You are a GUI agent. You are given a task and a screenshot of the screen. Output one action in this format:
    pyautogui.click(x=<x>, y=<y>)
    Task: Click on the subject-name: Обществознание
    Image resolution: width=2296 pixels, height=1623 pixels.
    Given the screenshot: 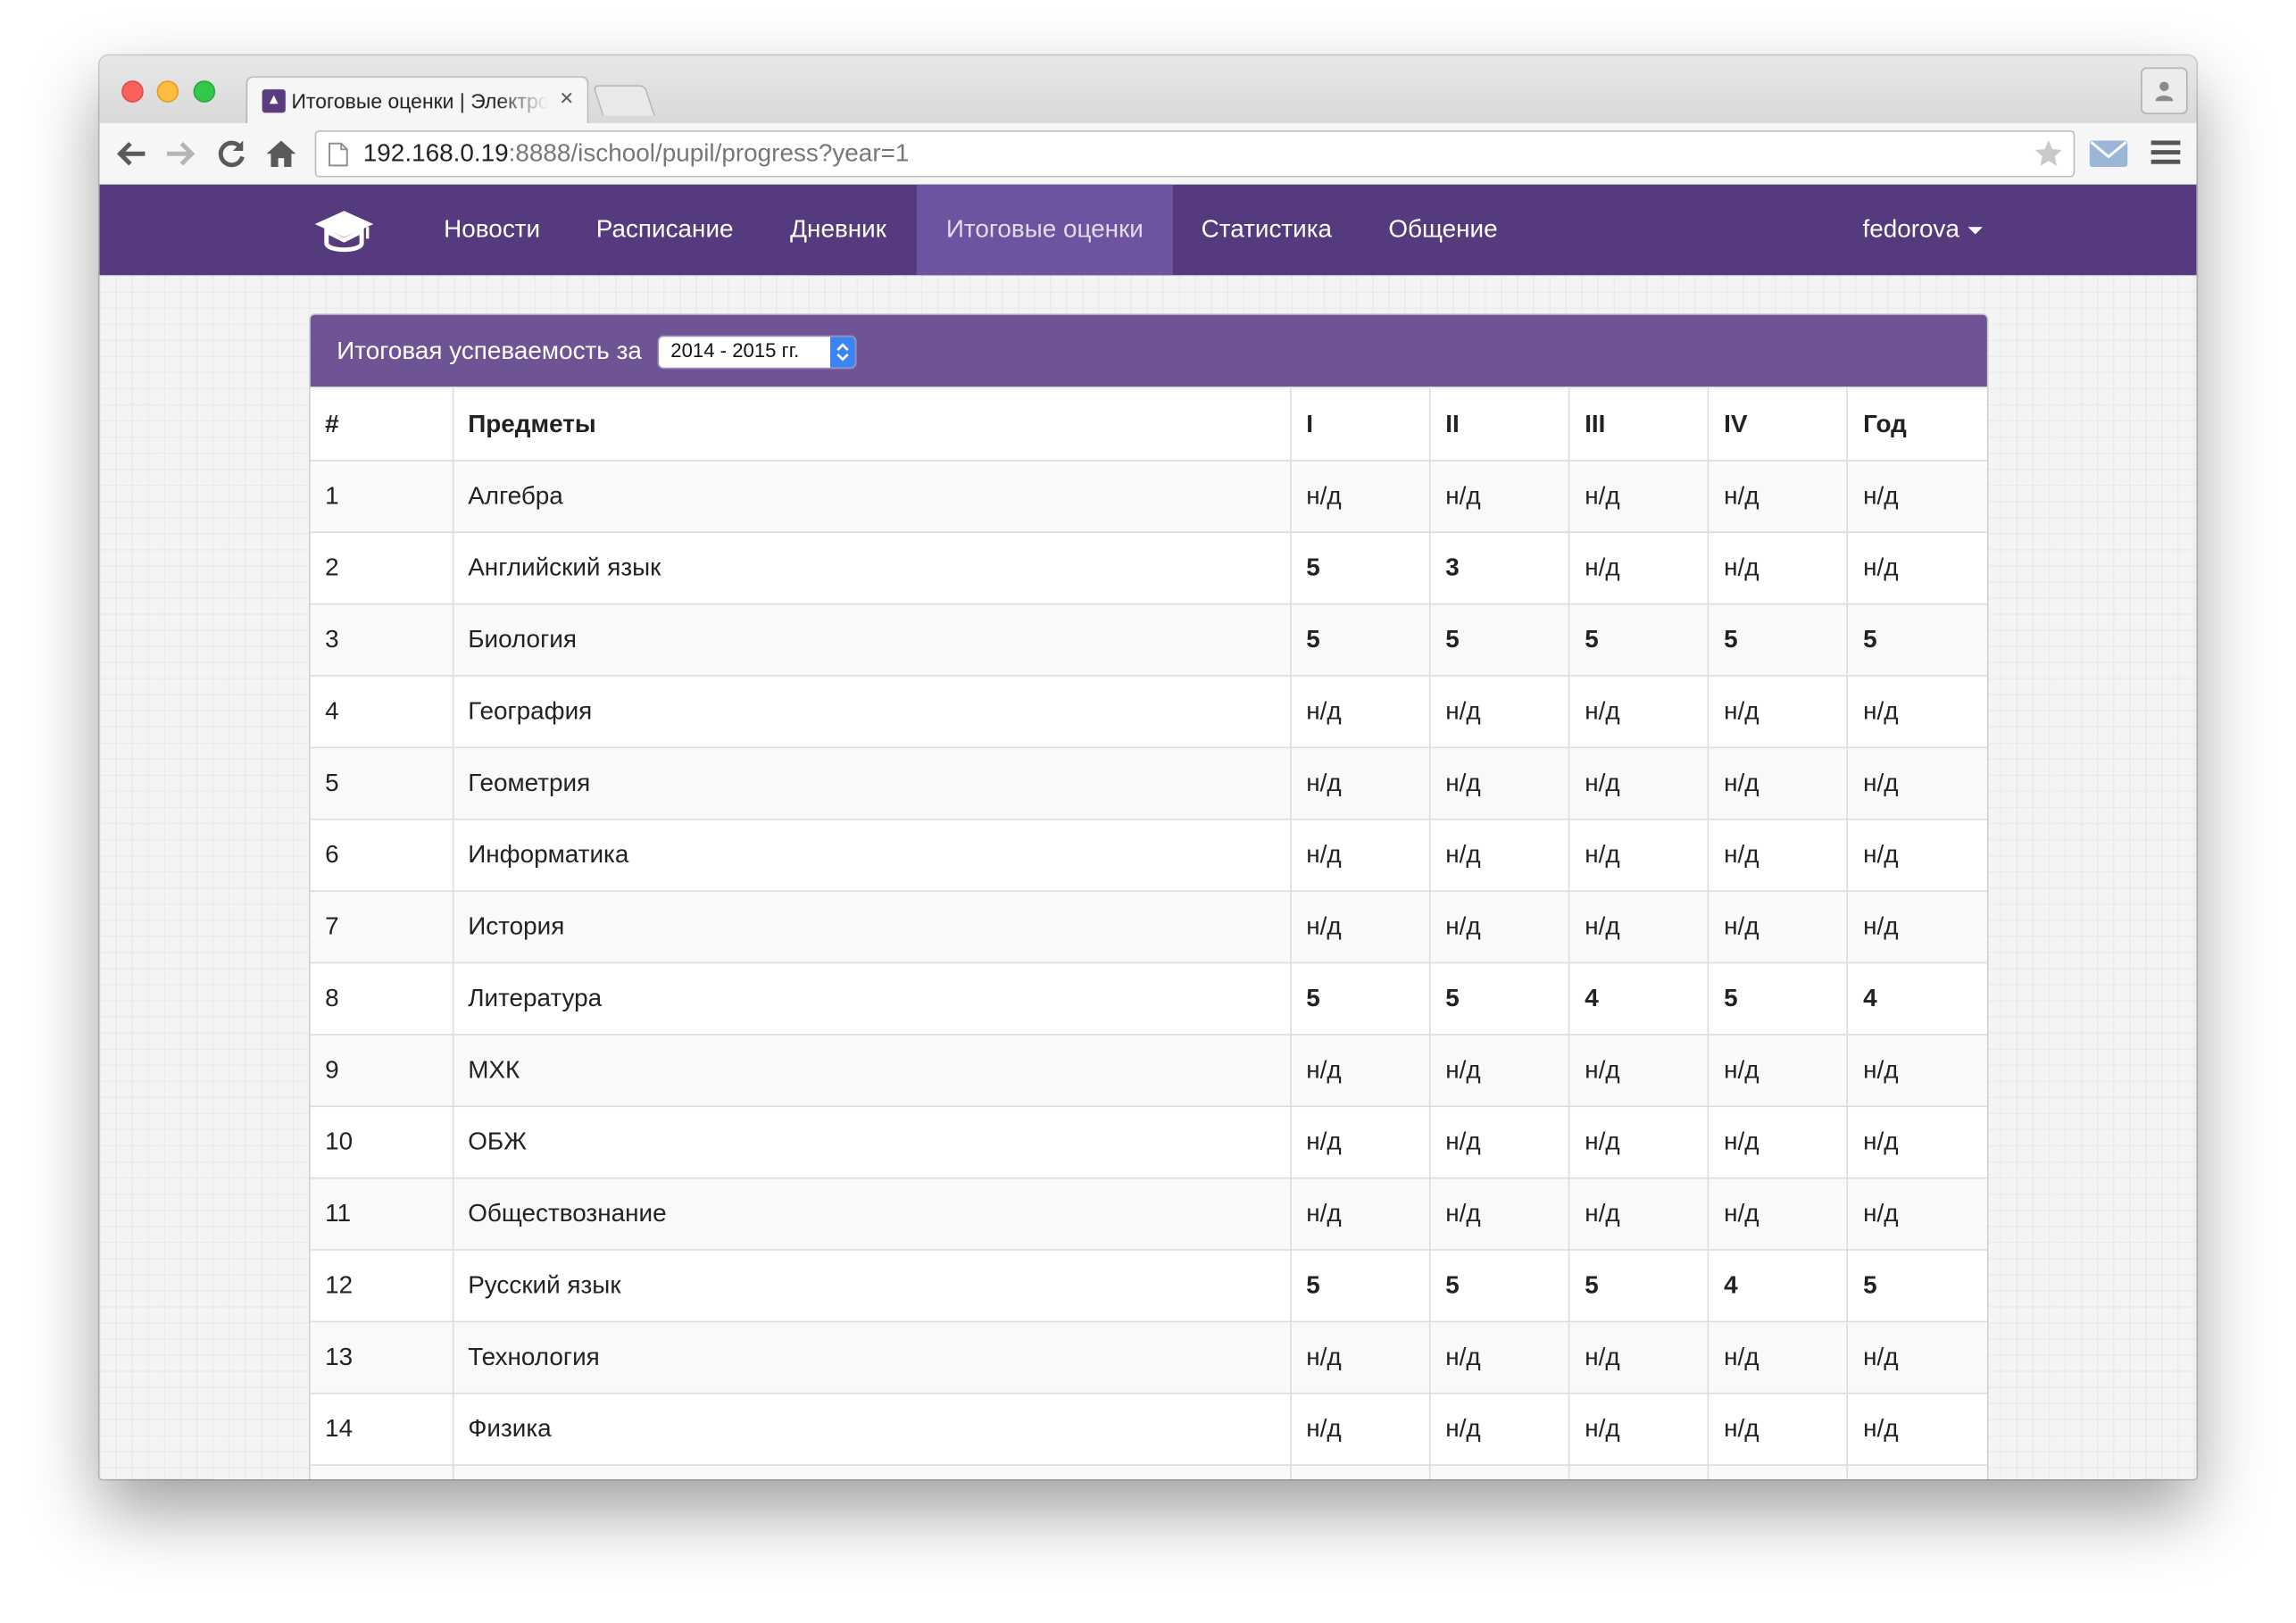 What is the action you would take?
    pyautogui.click(x=872, y=1214)
    